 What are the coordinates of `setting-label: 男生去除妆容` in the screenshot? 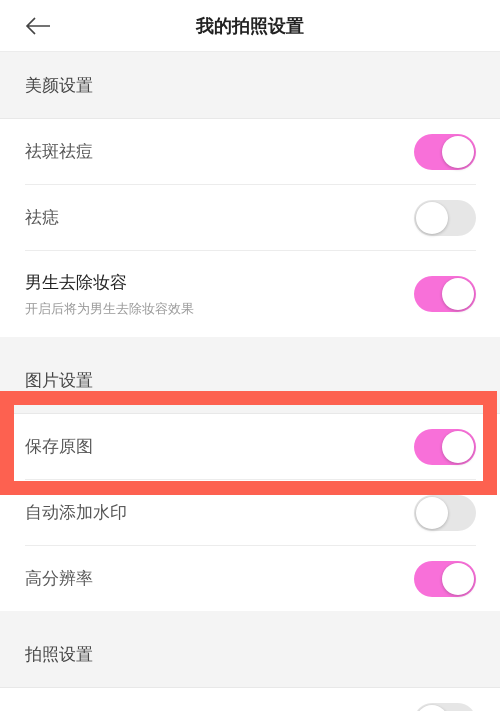 It's located at (76, 283).